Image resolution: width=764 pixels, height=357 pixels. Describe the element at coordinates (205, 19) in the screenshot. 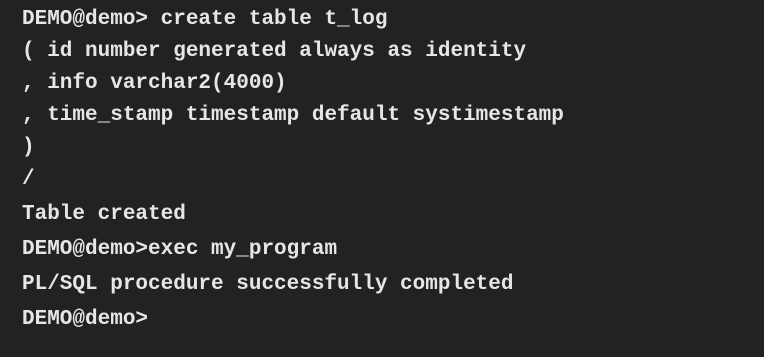

I see `terminal-line-create-table: DEMO@demo> create table t_log` at that location.